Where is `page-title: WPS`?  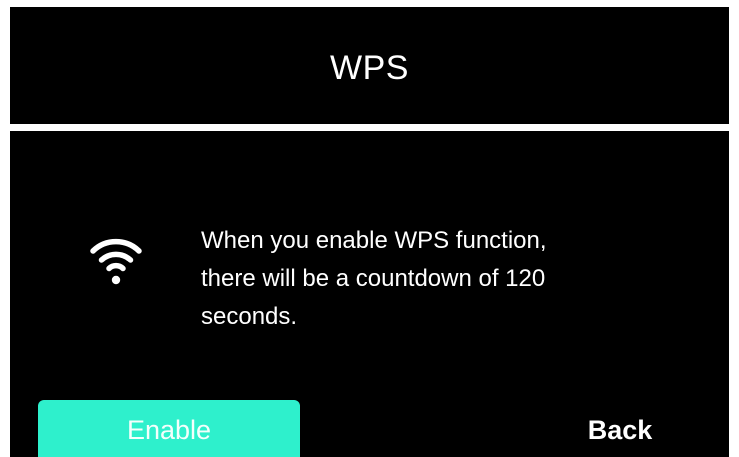
page-title: WPS is located at coordinates (369, 68).